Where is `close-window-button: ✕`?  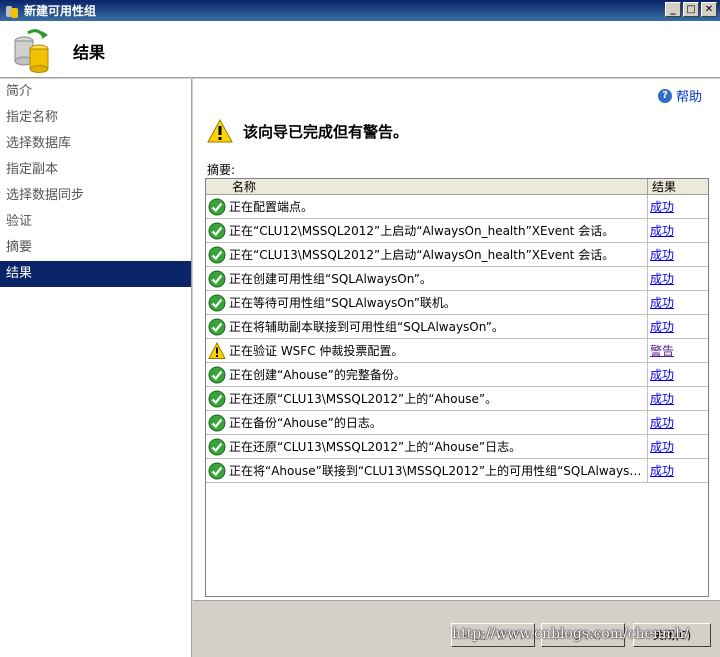 close-window-button: ✕ is located at coordinates (709, 9).